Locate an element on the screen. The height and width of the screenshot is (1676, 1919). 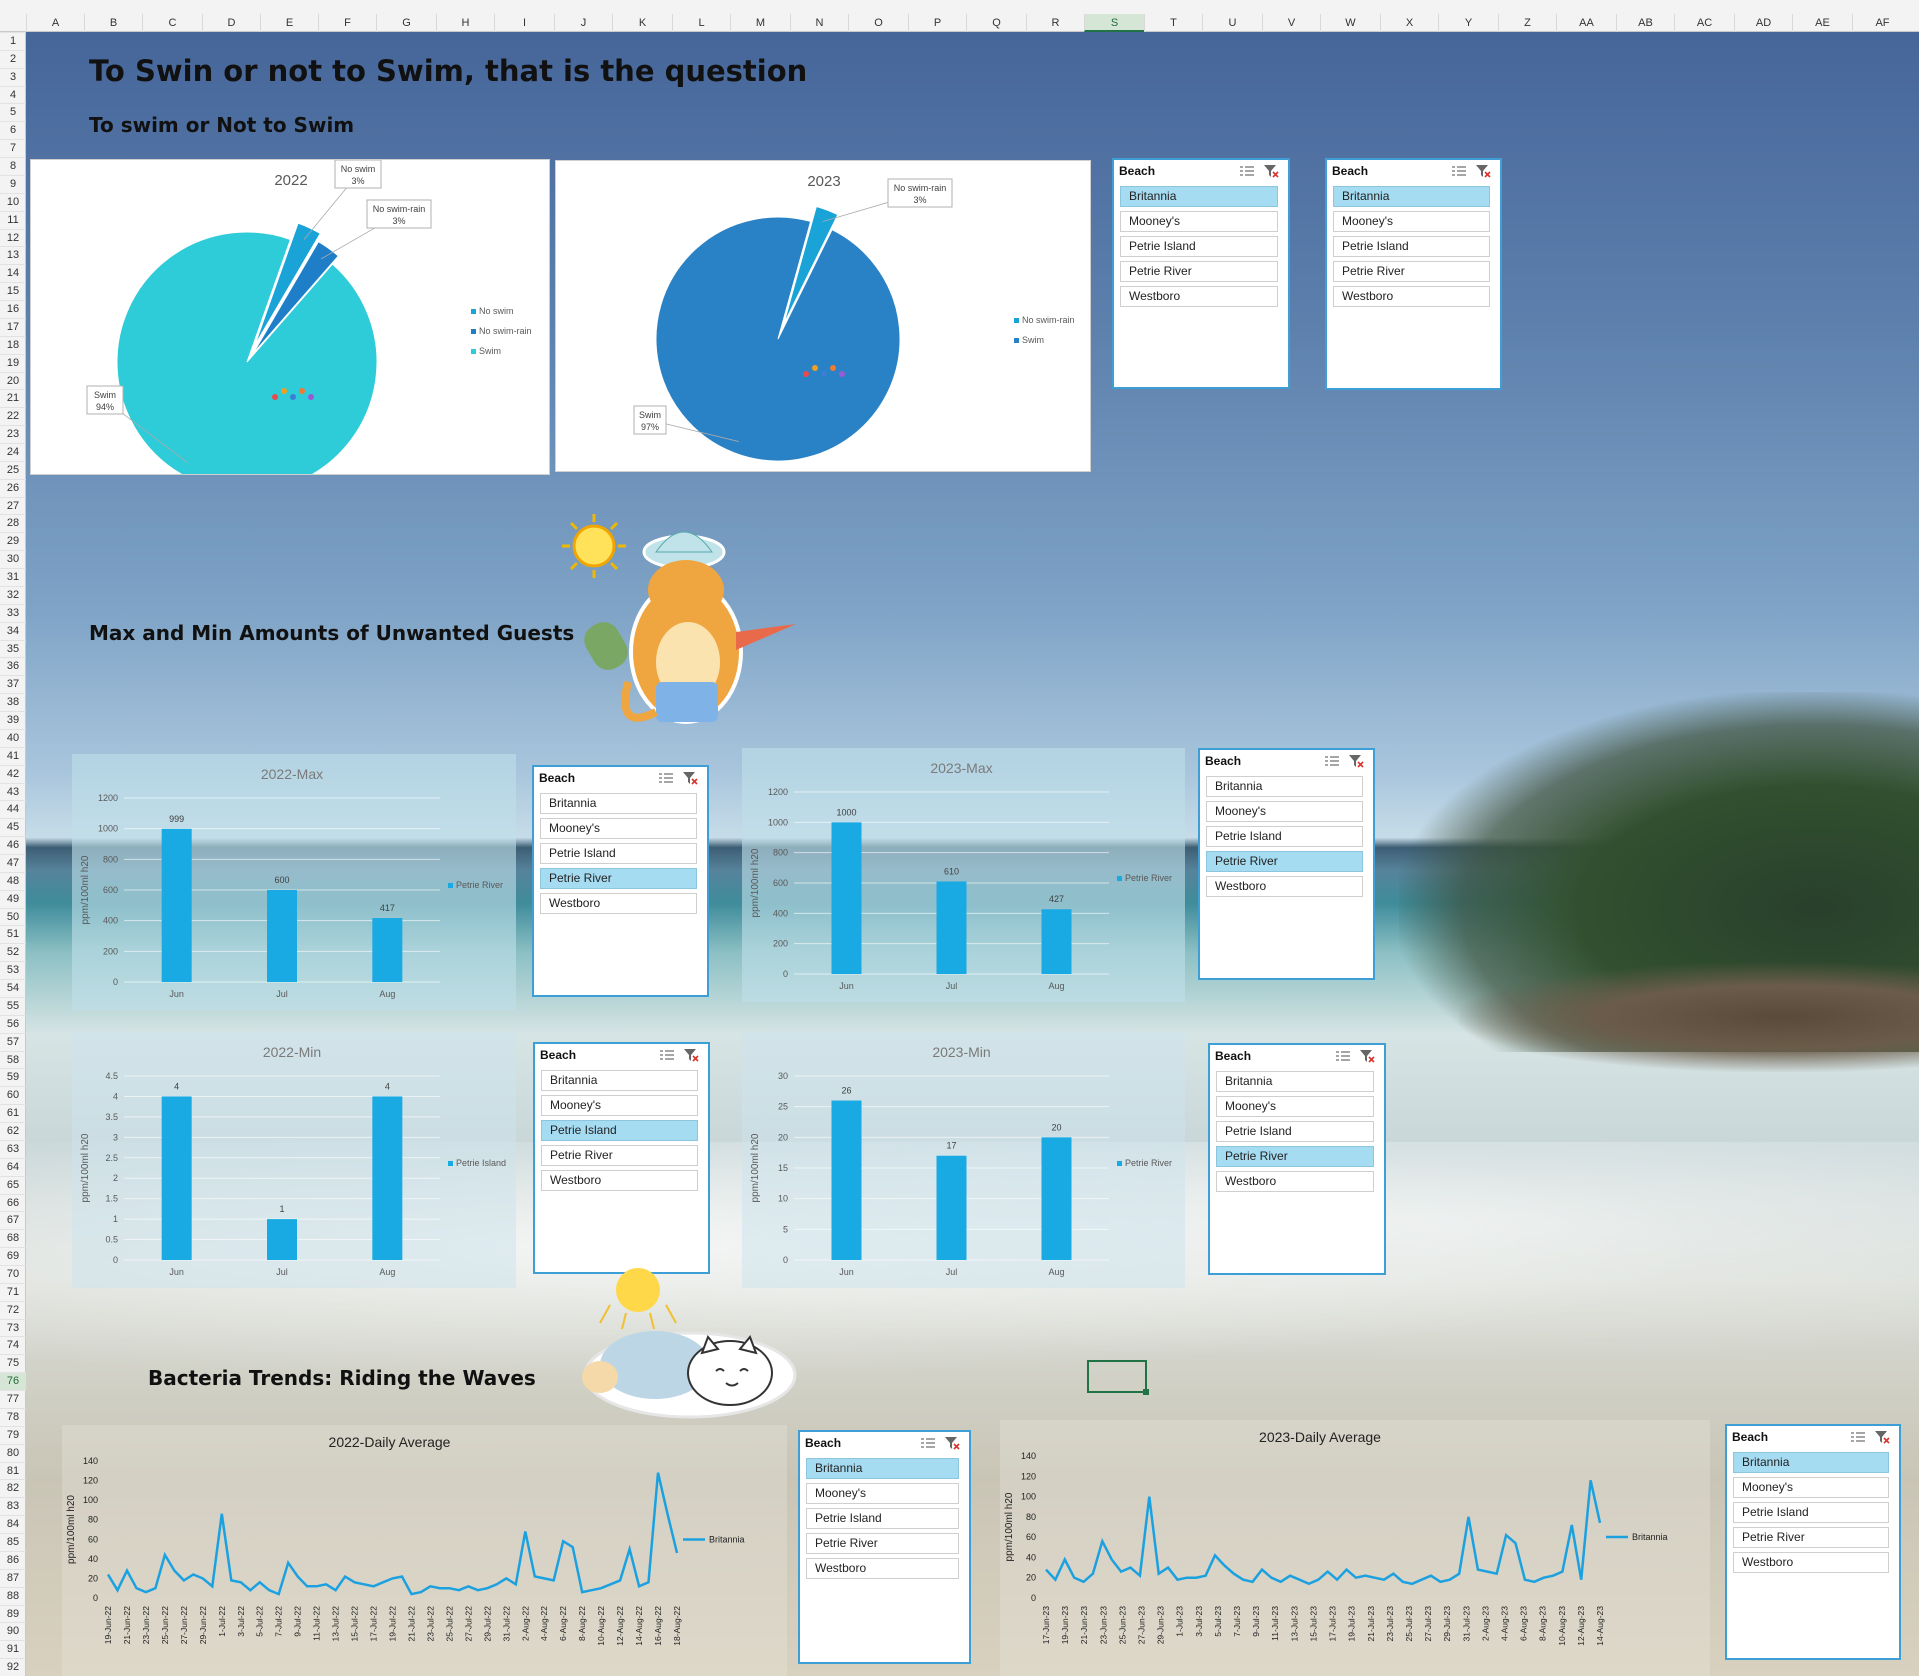
row-header-70: 70 is located at coordinates (13, 1274).